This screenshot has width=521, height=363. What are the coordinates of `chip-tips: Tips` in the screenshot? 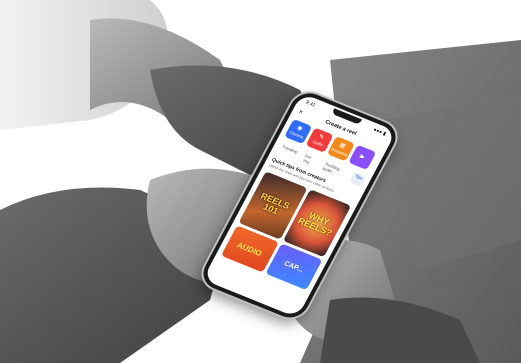 It's located at (357, 179).